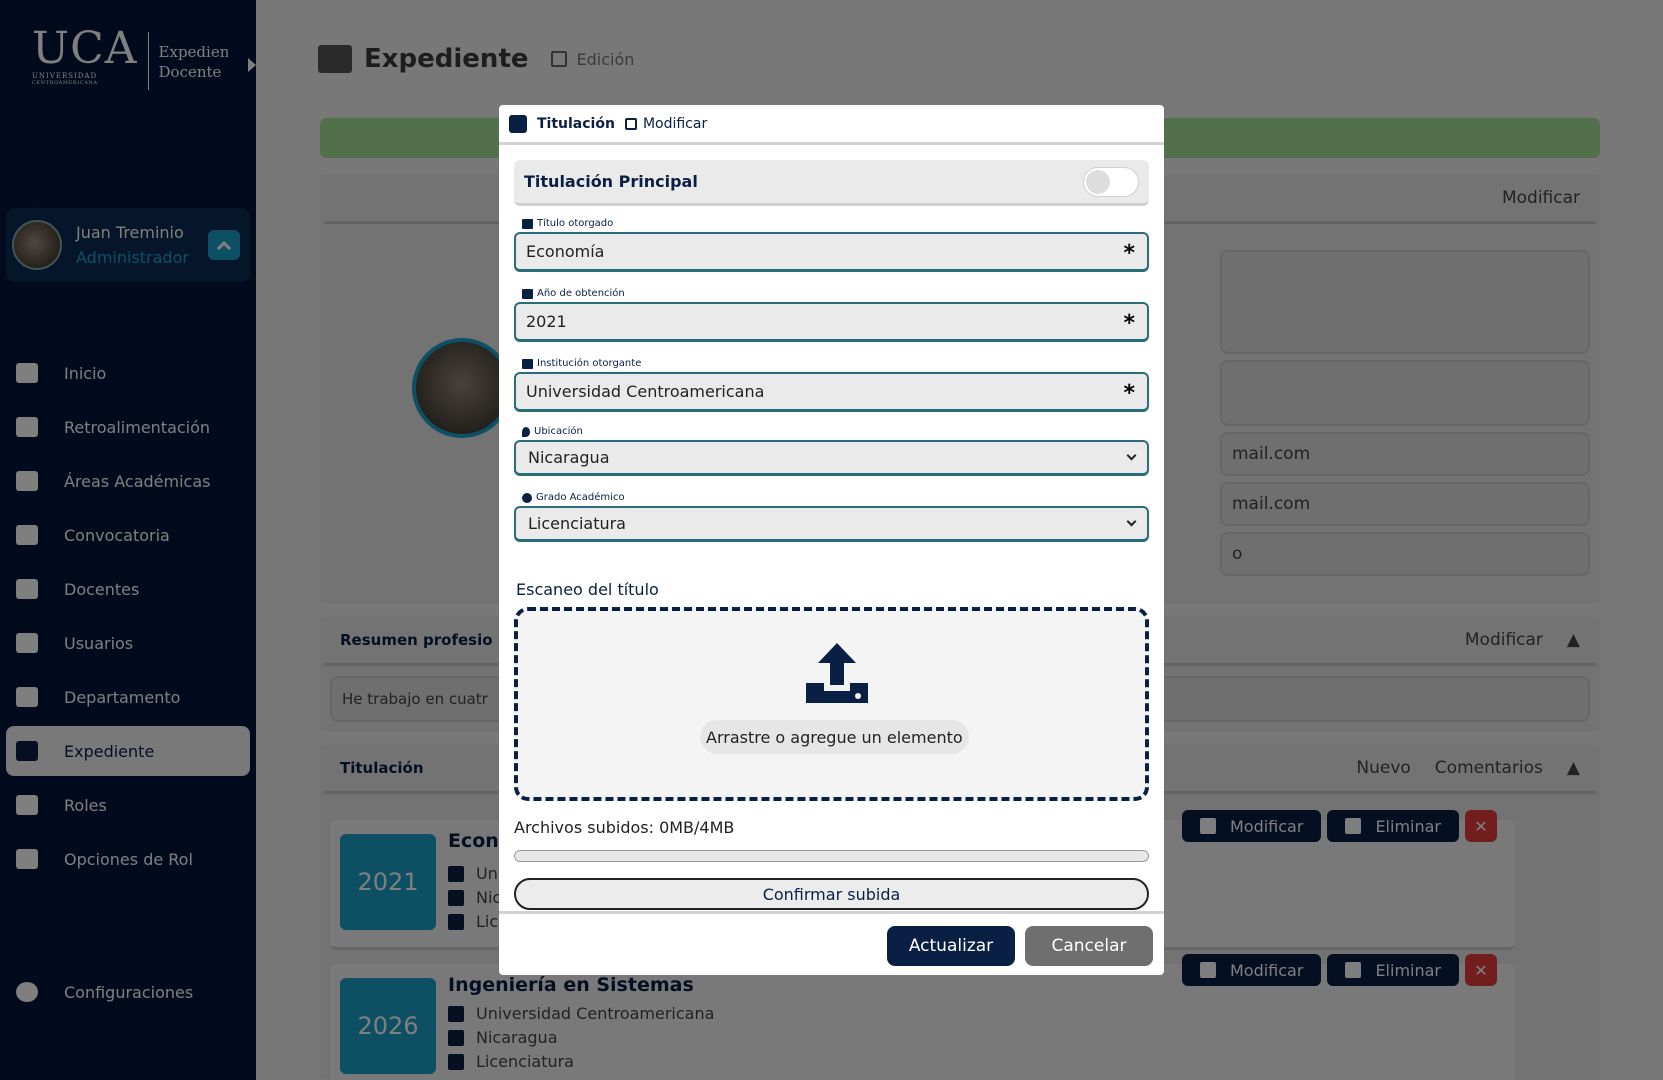 The width and height of the screenshot is (1663, 1080). What do you see at coordinates (831, 252) in the screenshot?
I see `titulo-input: Economía *` at bounding box center [831, 252].